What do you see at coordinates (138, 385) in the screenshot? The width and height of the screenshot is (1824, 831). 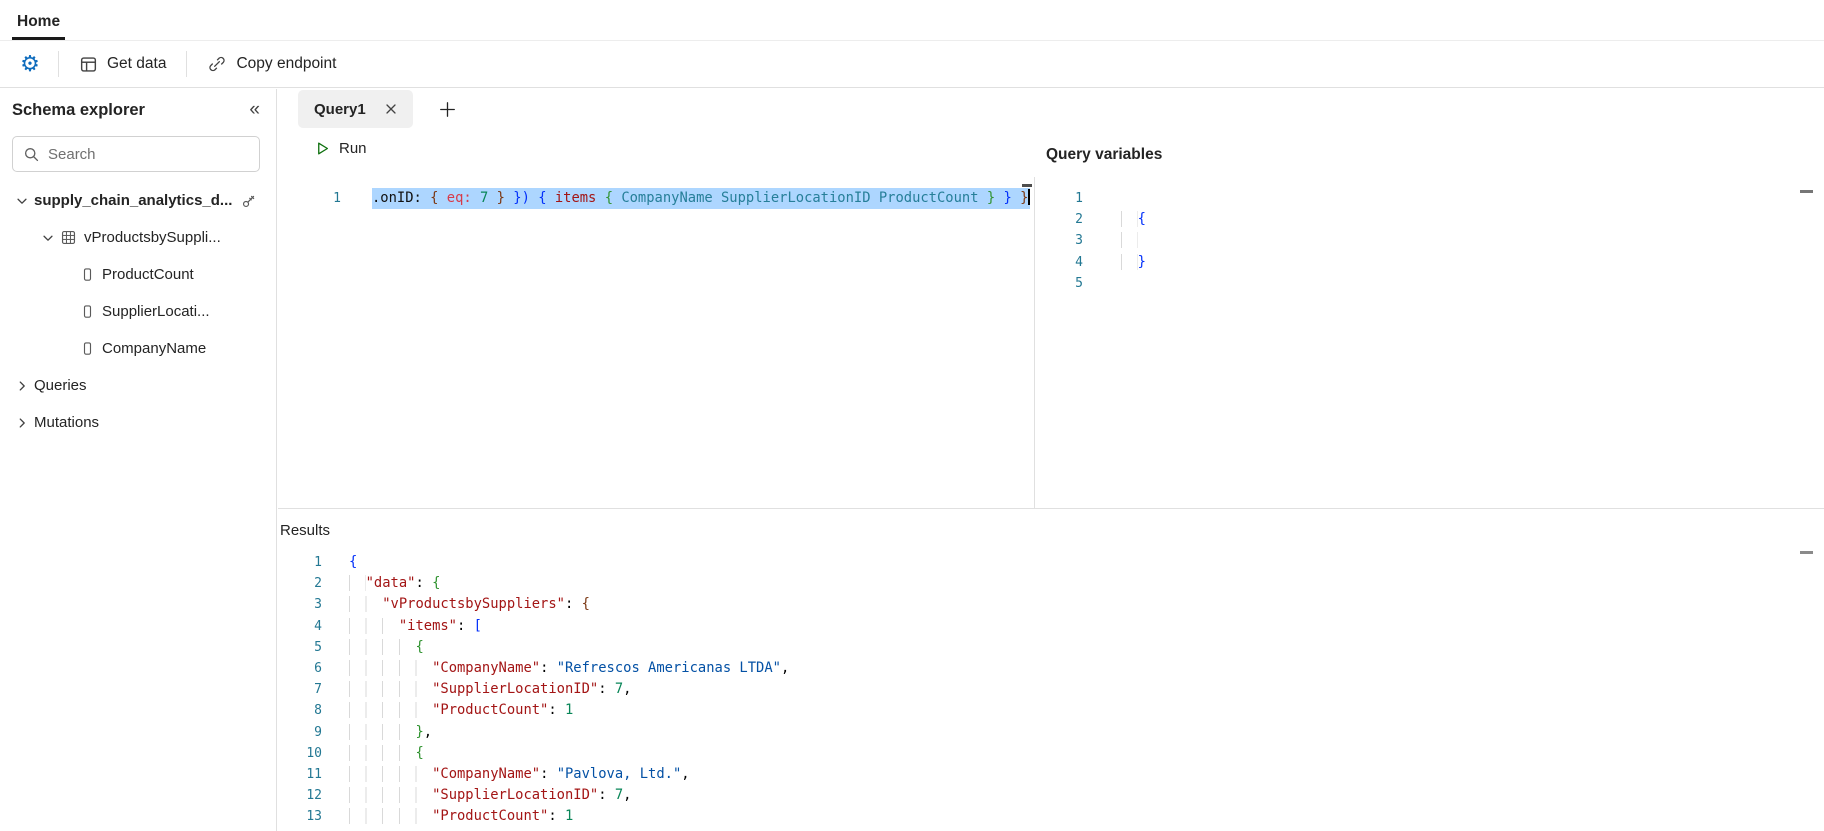 I see `tree-item-queries: Queries` at bounding box center [138, 385].